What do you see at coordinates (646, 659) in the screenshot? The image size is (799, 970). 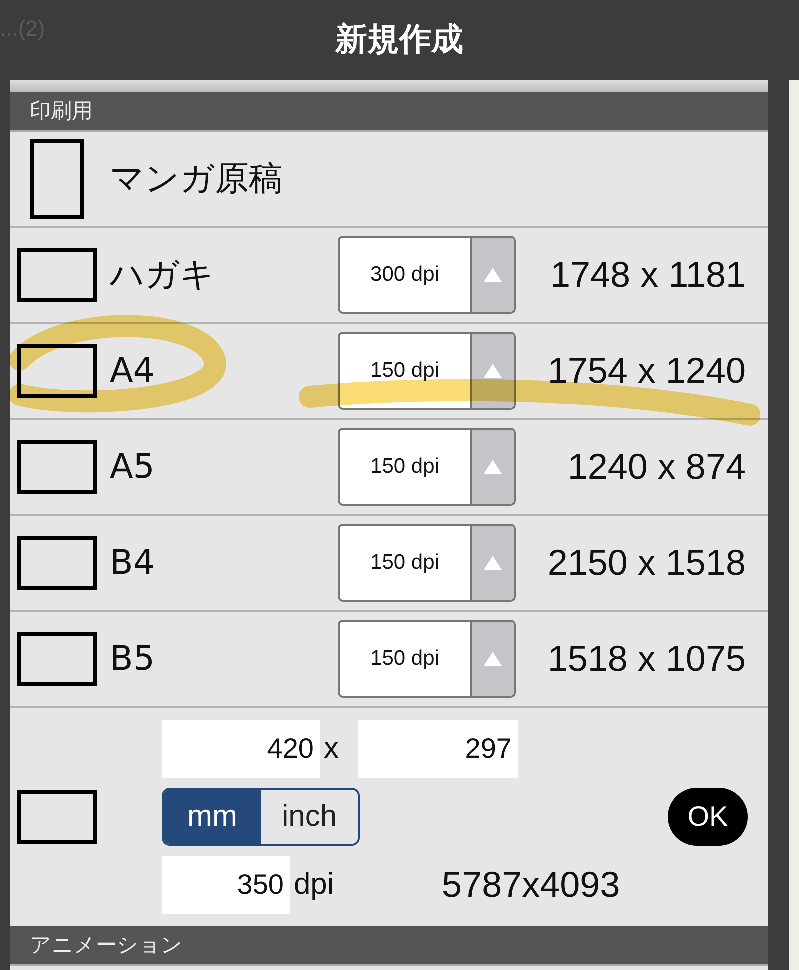 I see `pixel-size: 1518 x 1075` at bounding box center [646, 659].